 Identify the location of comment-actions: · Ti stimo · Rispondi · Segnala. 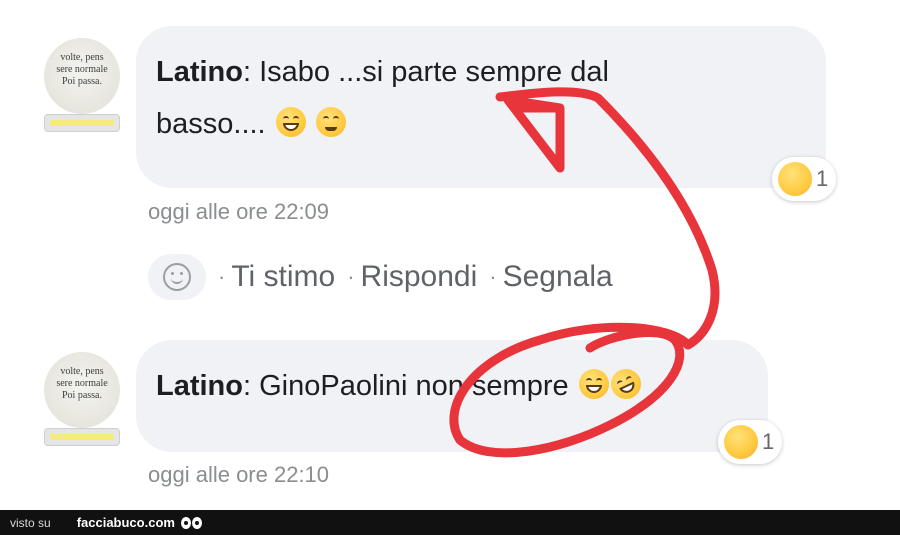
(380, 277).